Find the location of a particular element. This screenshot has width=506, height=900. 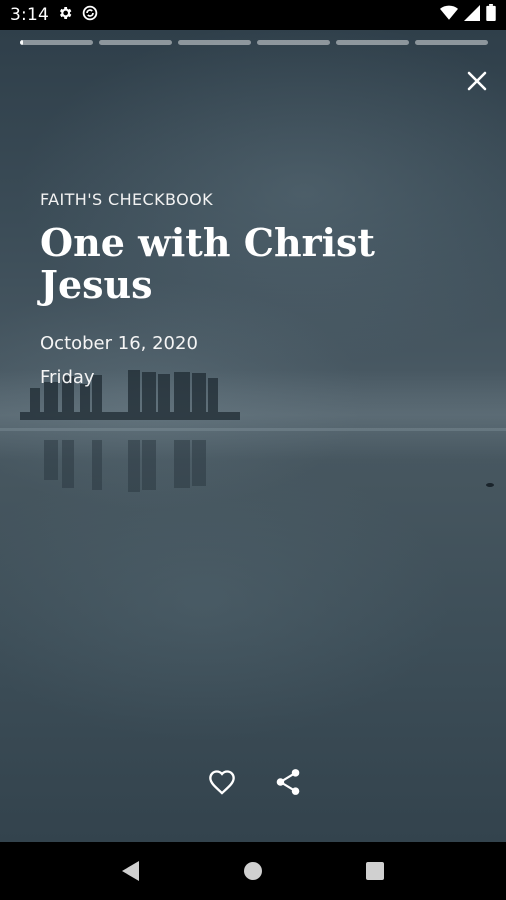

data-saver-icon is located at coordinates (90, 15).